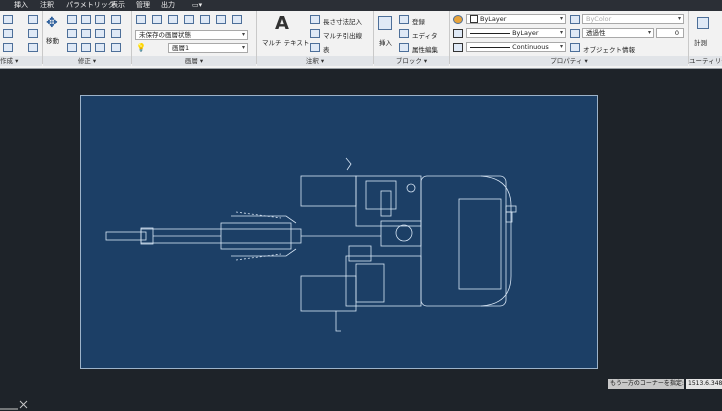  Describe the element at coordinates (569, 61) in the screenshot. I see `panel-title-properties: プロパティ ▾` at that location.